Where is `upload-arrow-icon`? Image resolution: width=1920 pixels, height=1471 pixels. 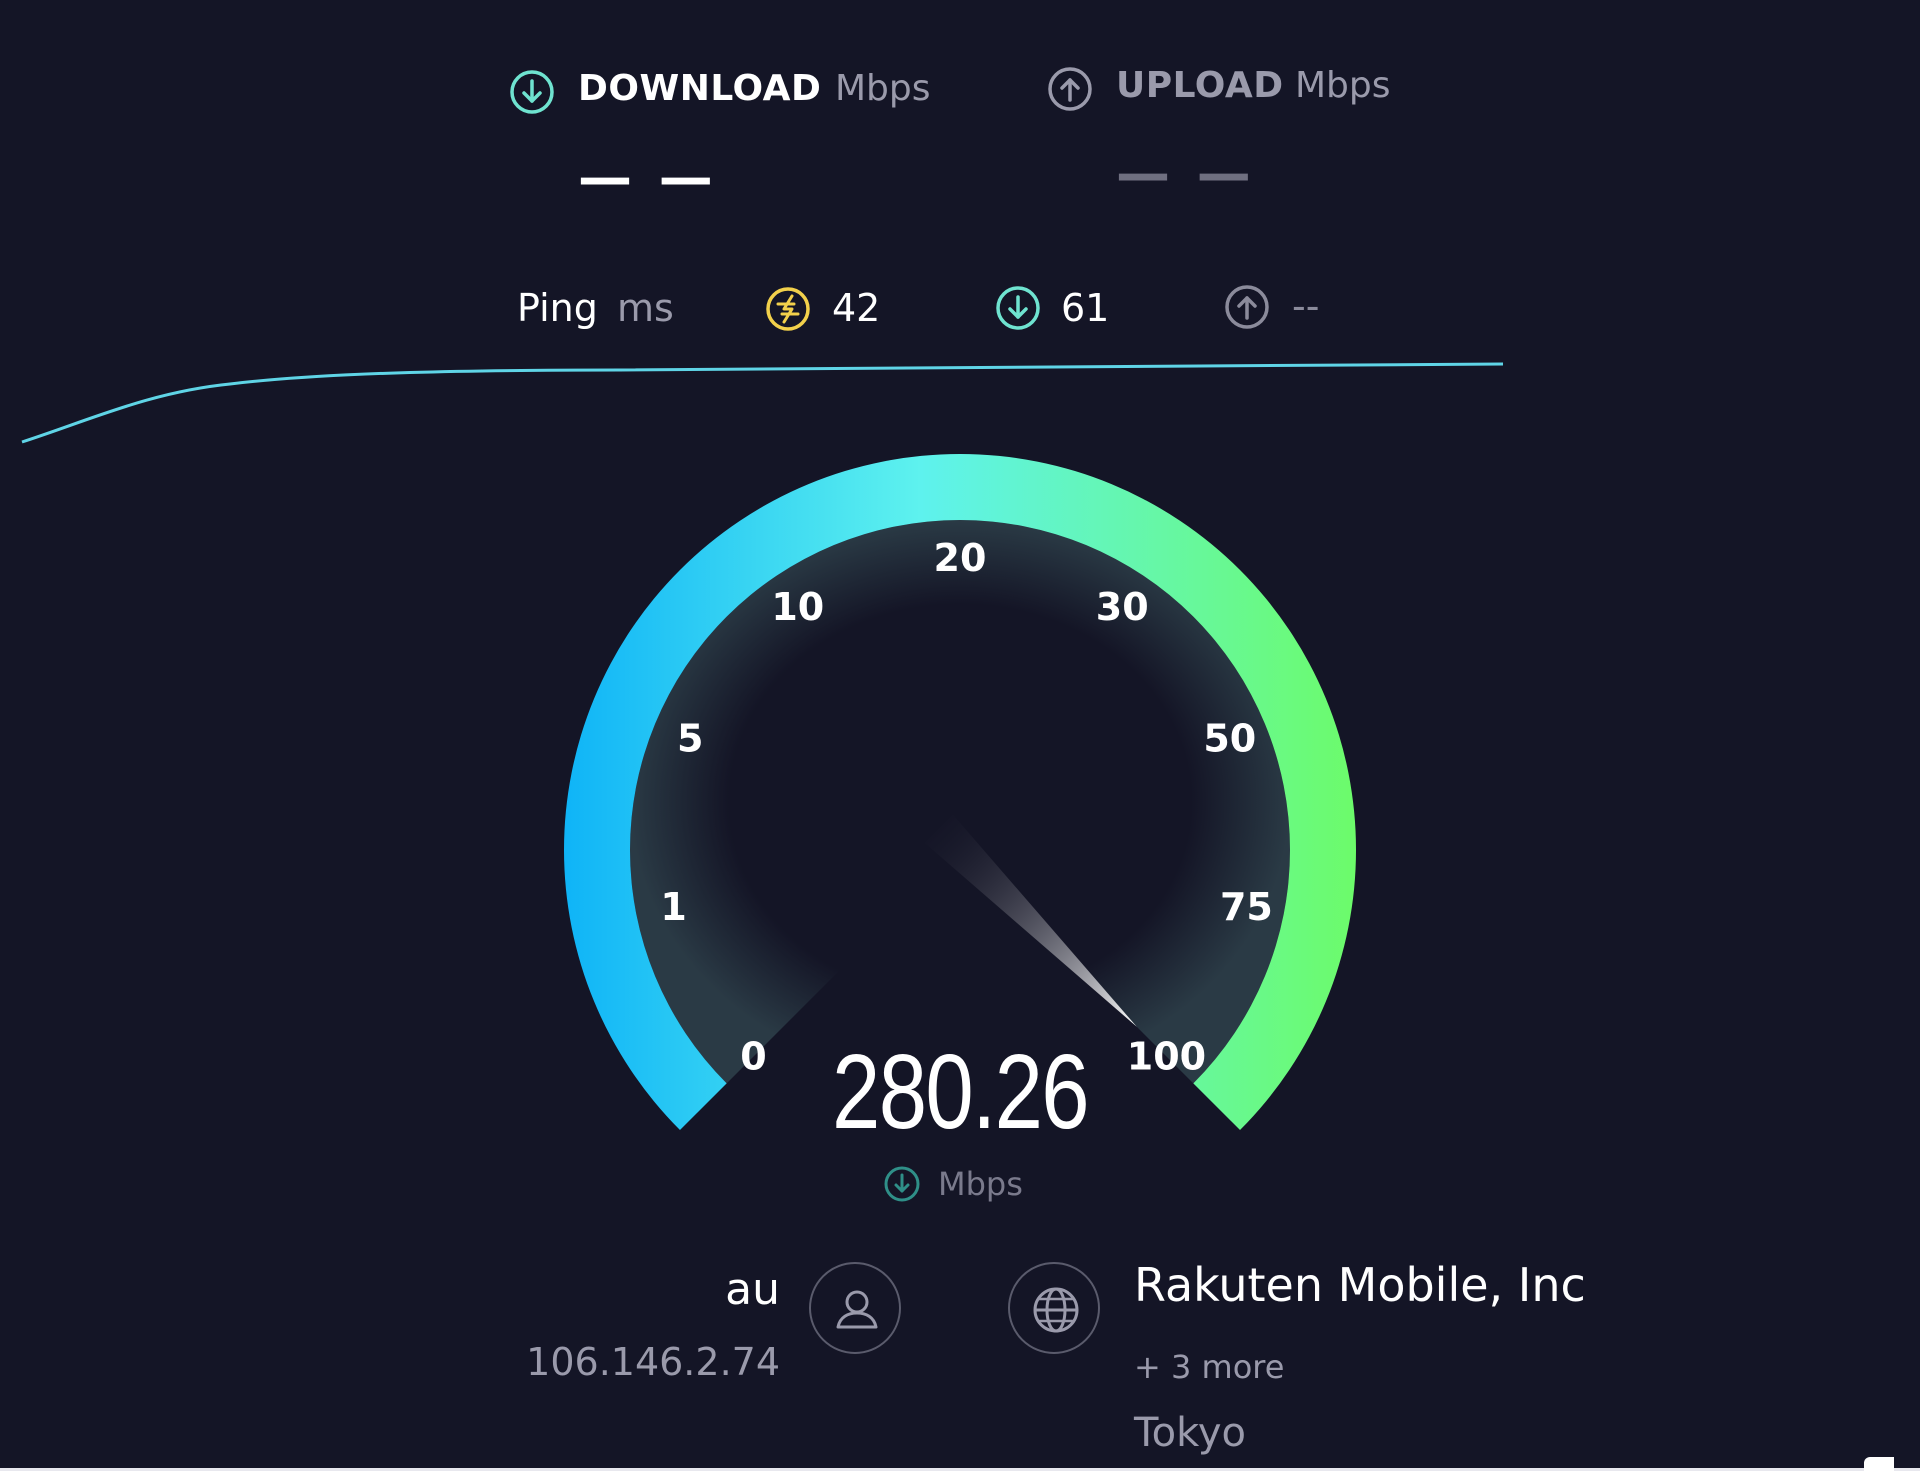
upload-arrow-icon is located at coordinates (1070, 89).